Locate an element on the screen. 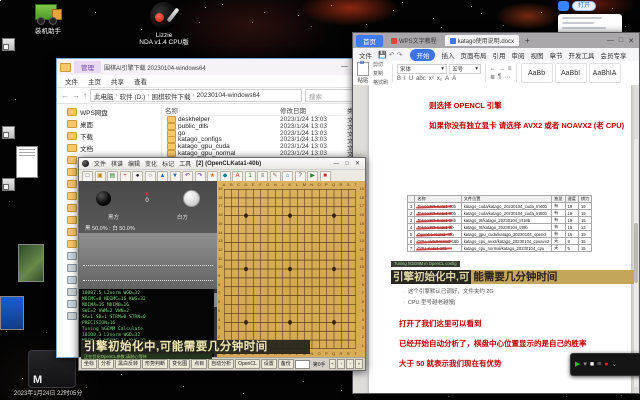 This screenshot has height=400, width=640. go-menu-item: 文件 is located at coordinates (100, 163).